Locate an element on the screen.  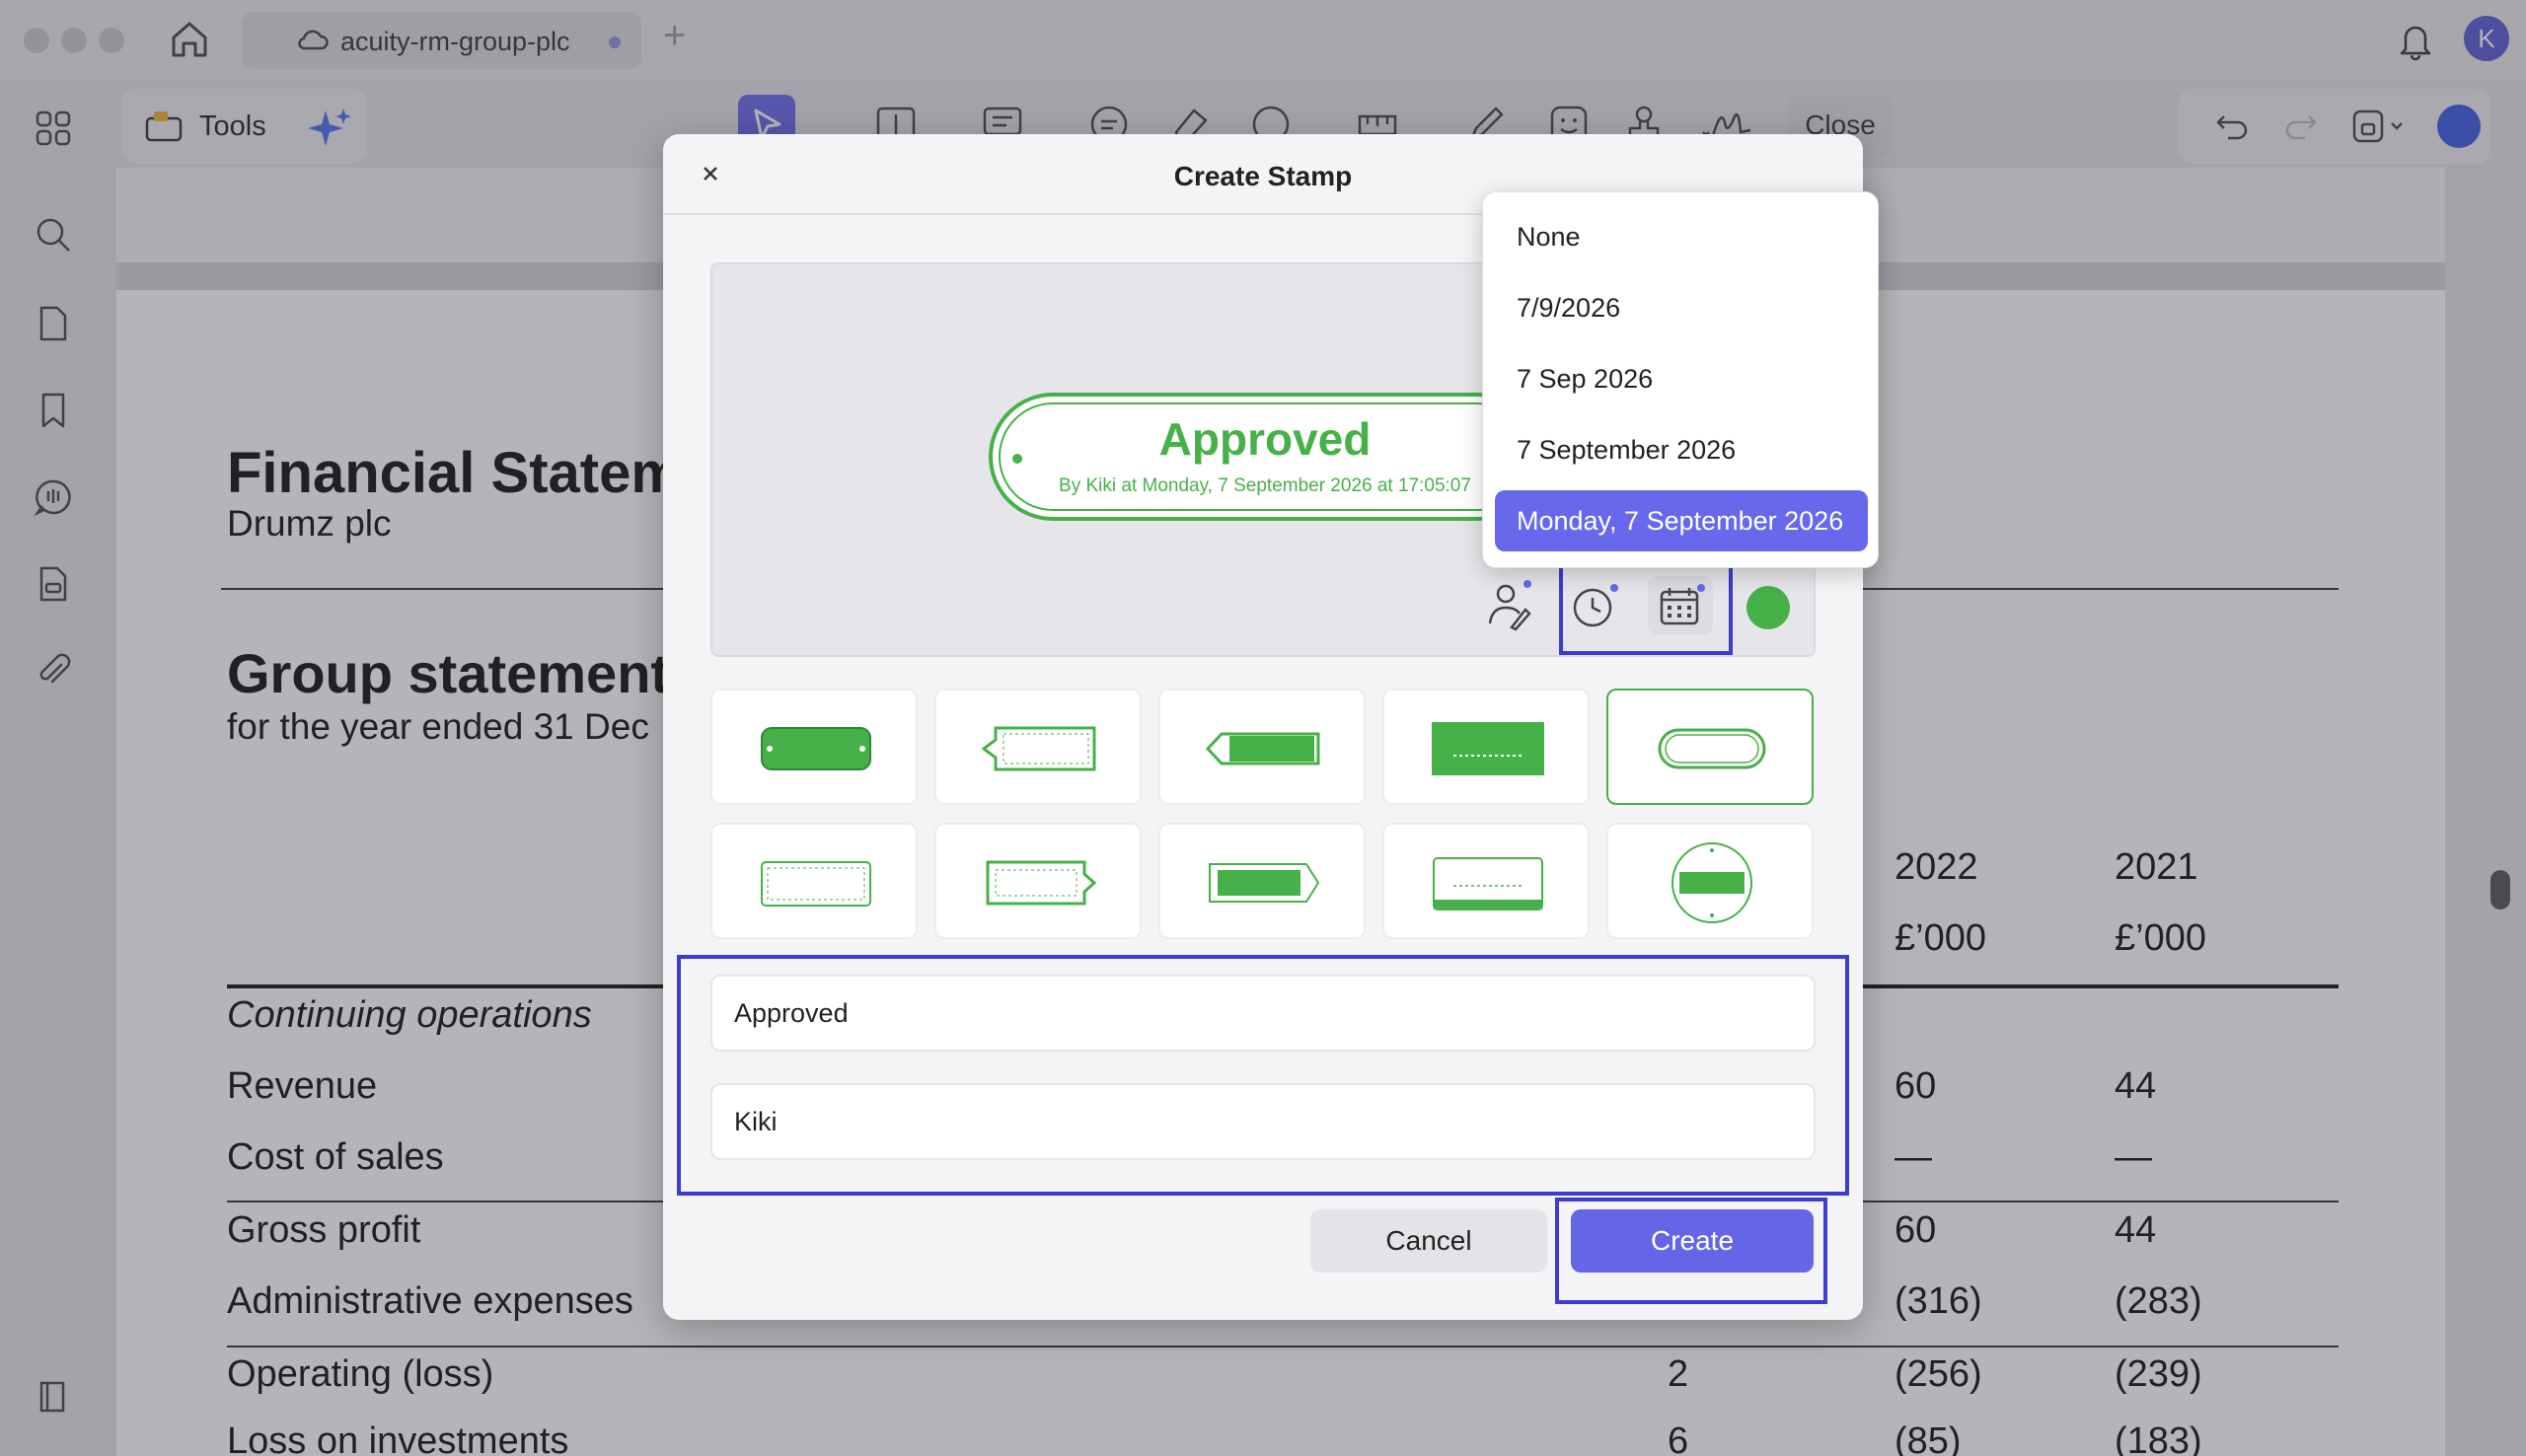
stamp-author-field is located at coordinates (1263, 1121).